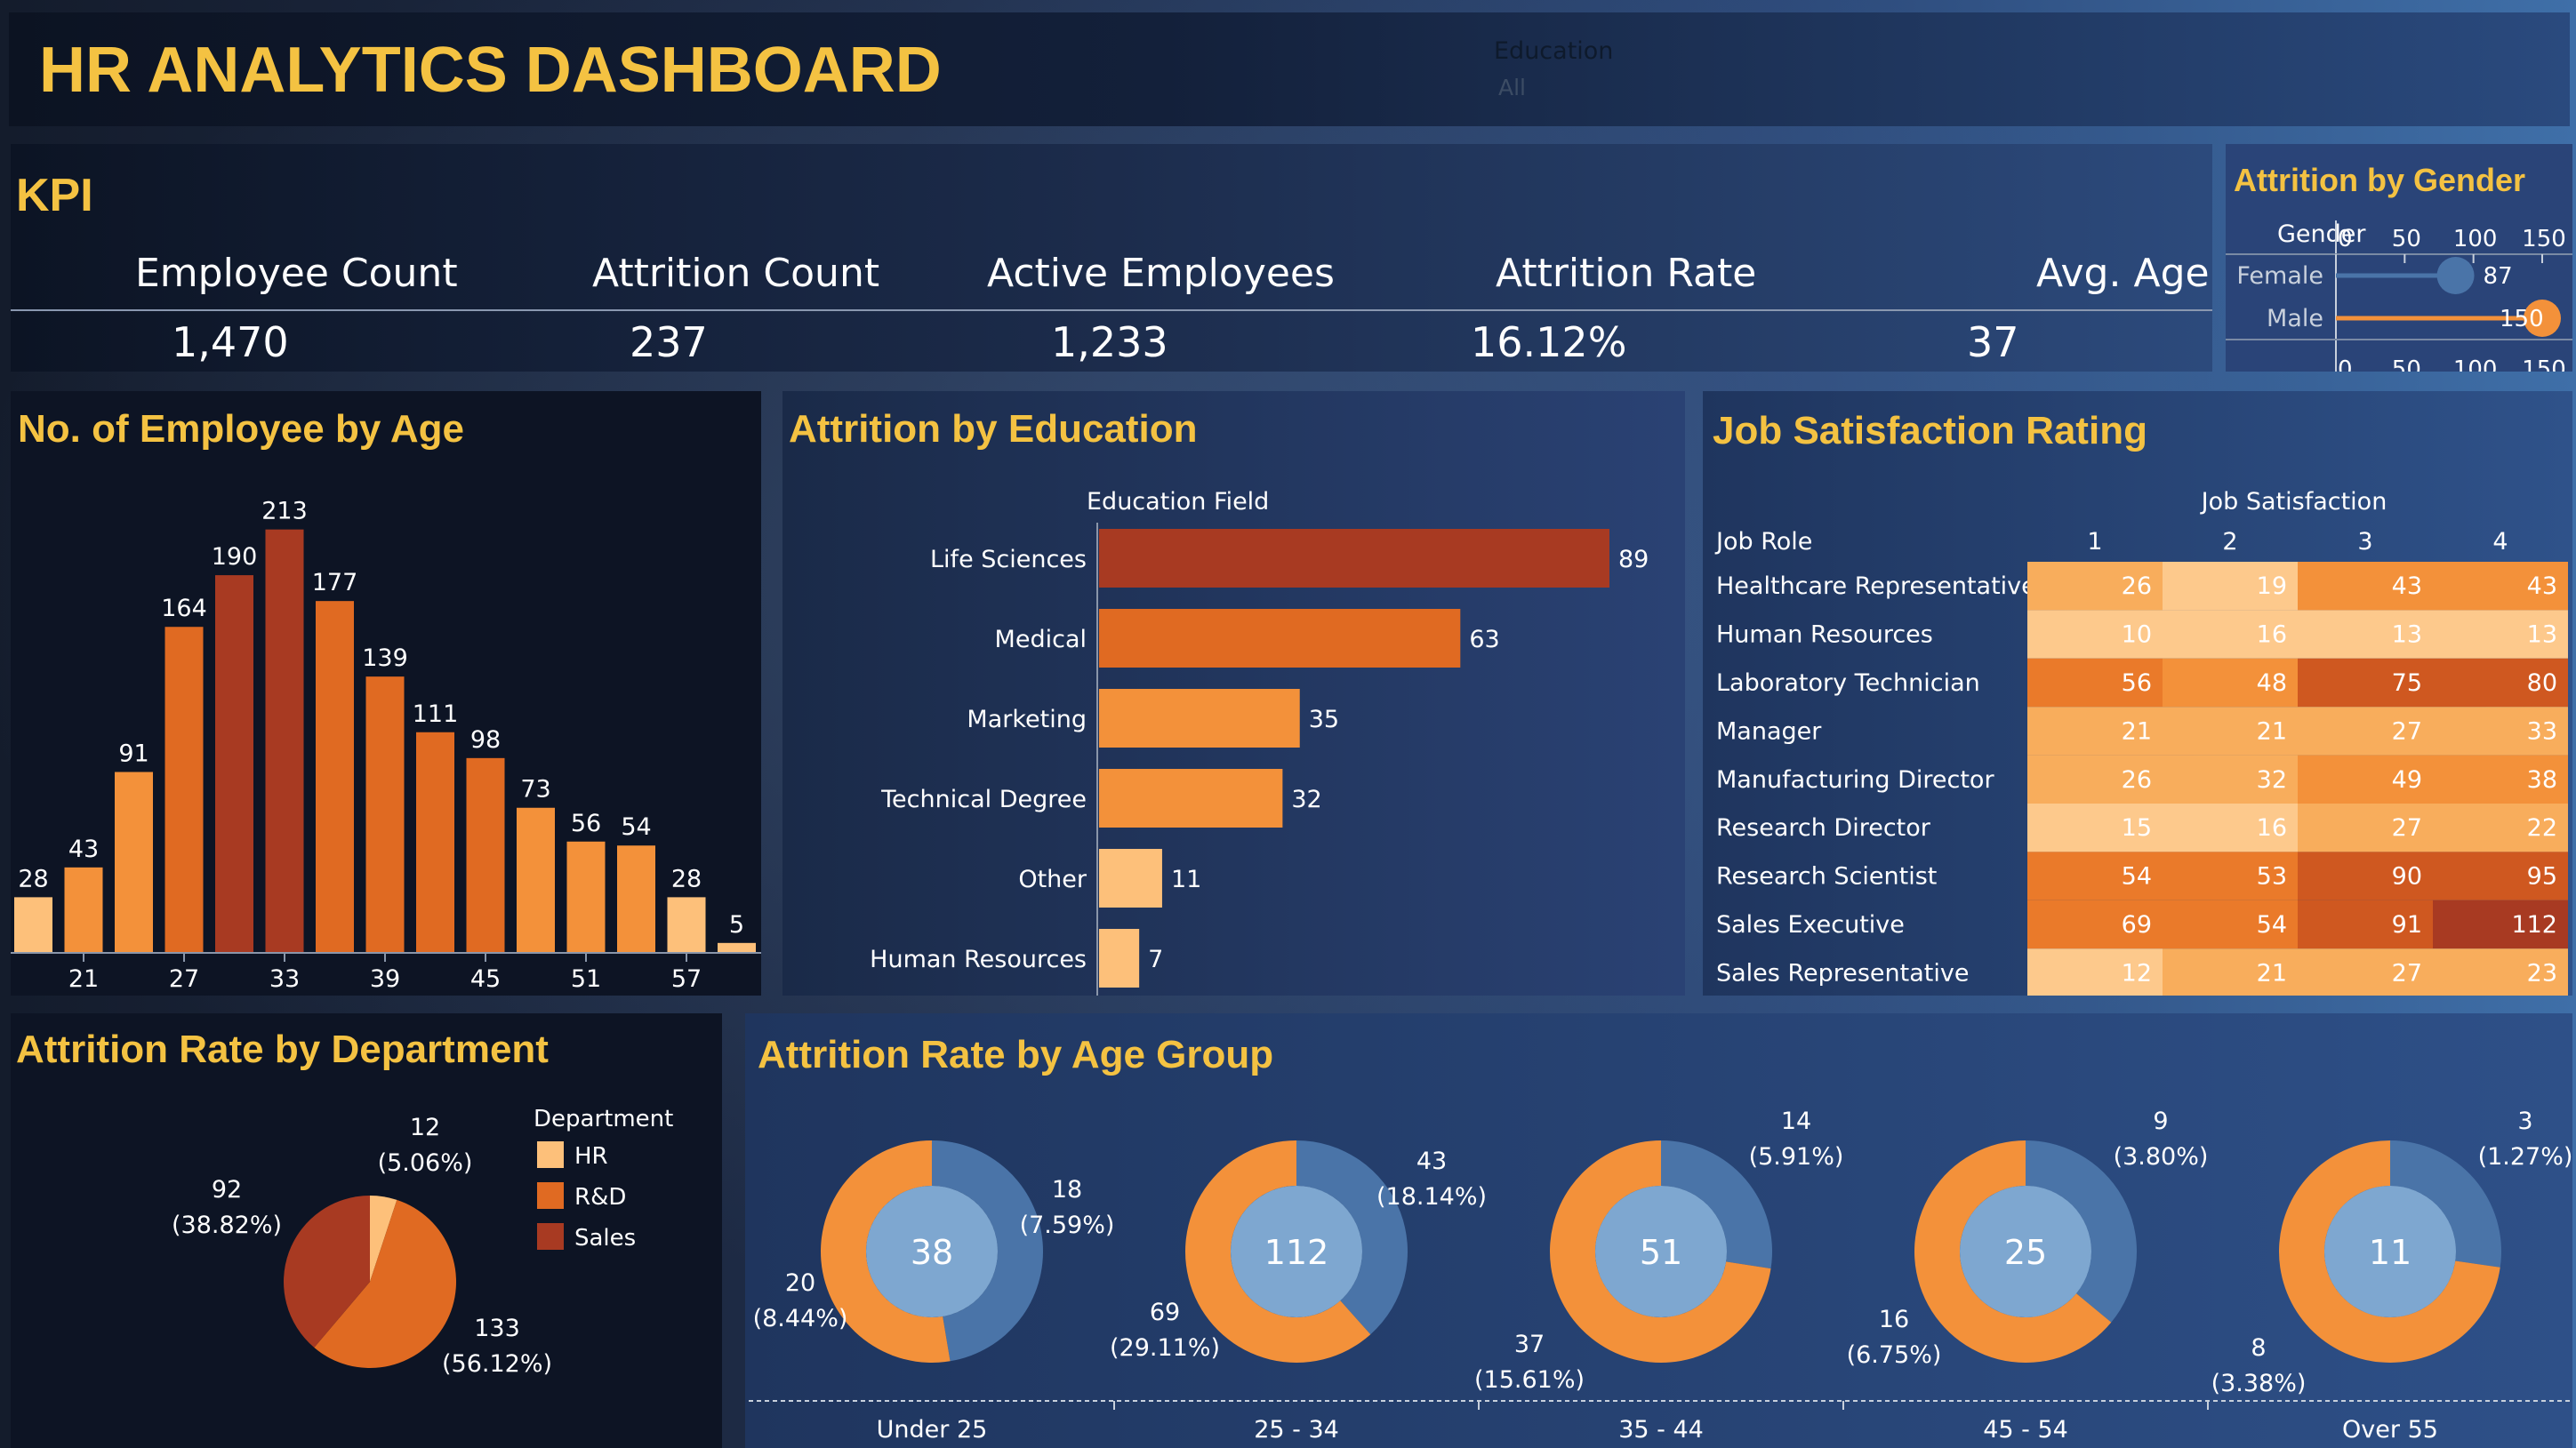 This screenshot has height=1448, width=2576. What do you see at coordinates (2137, 586) in the screenshot?
I see `heatmap-cell-value: 26` at bounding box center [2137, 586].